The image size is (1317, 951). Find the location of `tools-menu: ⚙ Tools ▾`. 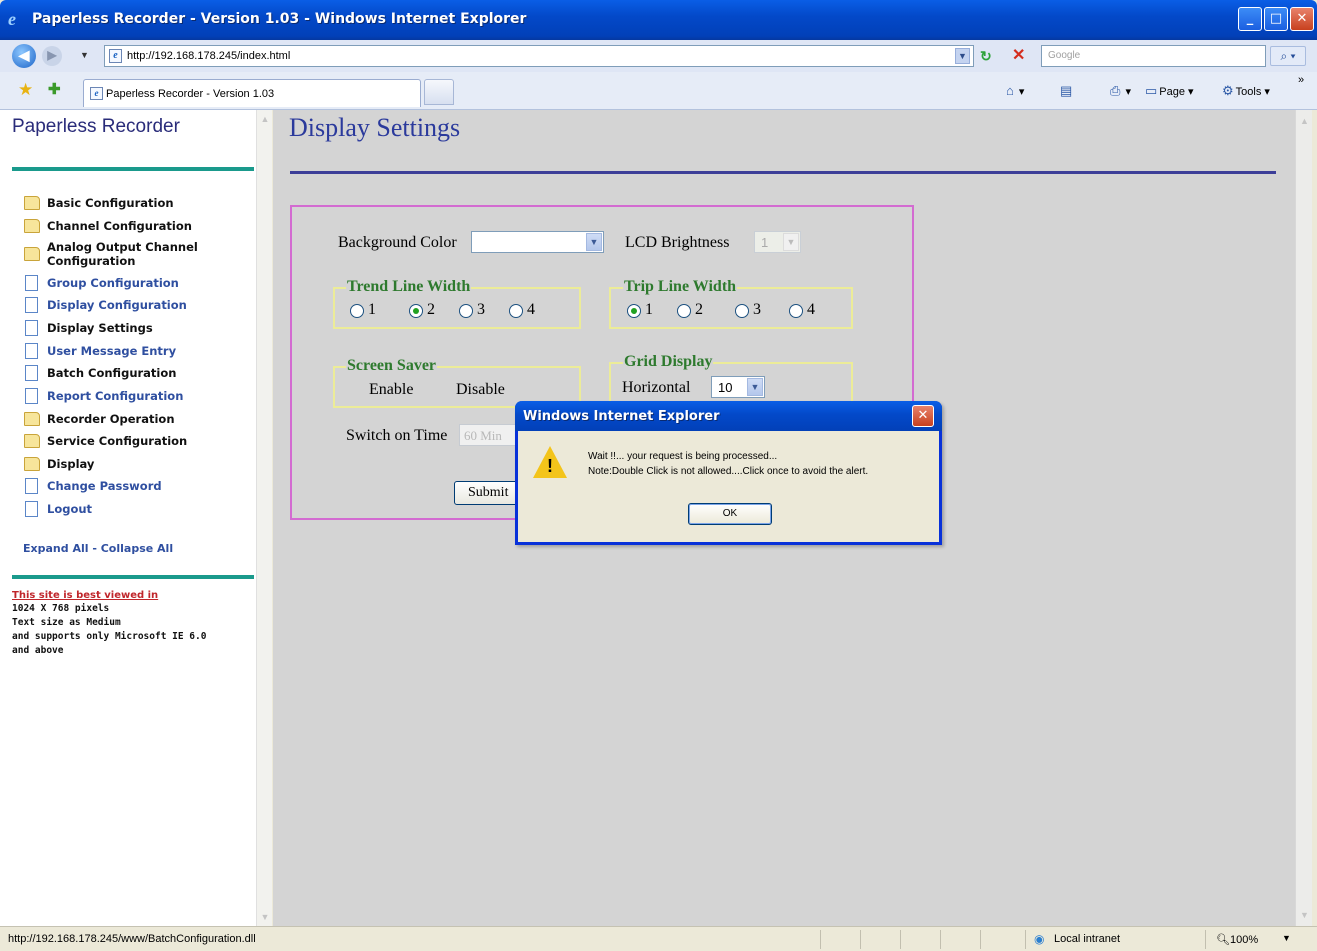

tools-menu: ⚙ Tools ▾ is located at coordinates (1246, 91).